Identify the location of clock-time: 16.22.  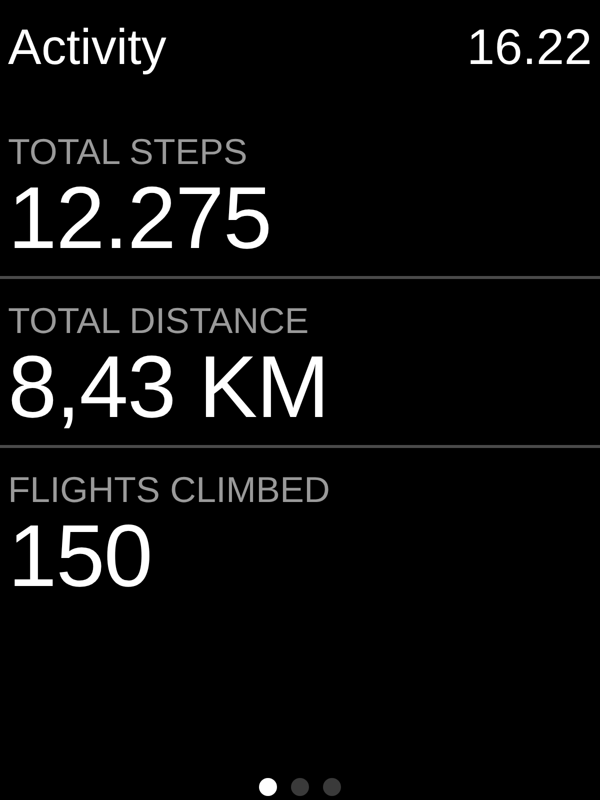
(529, 47).